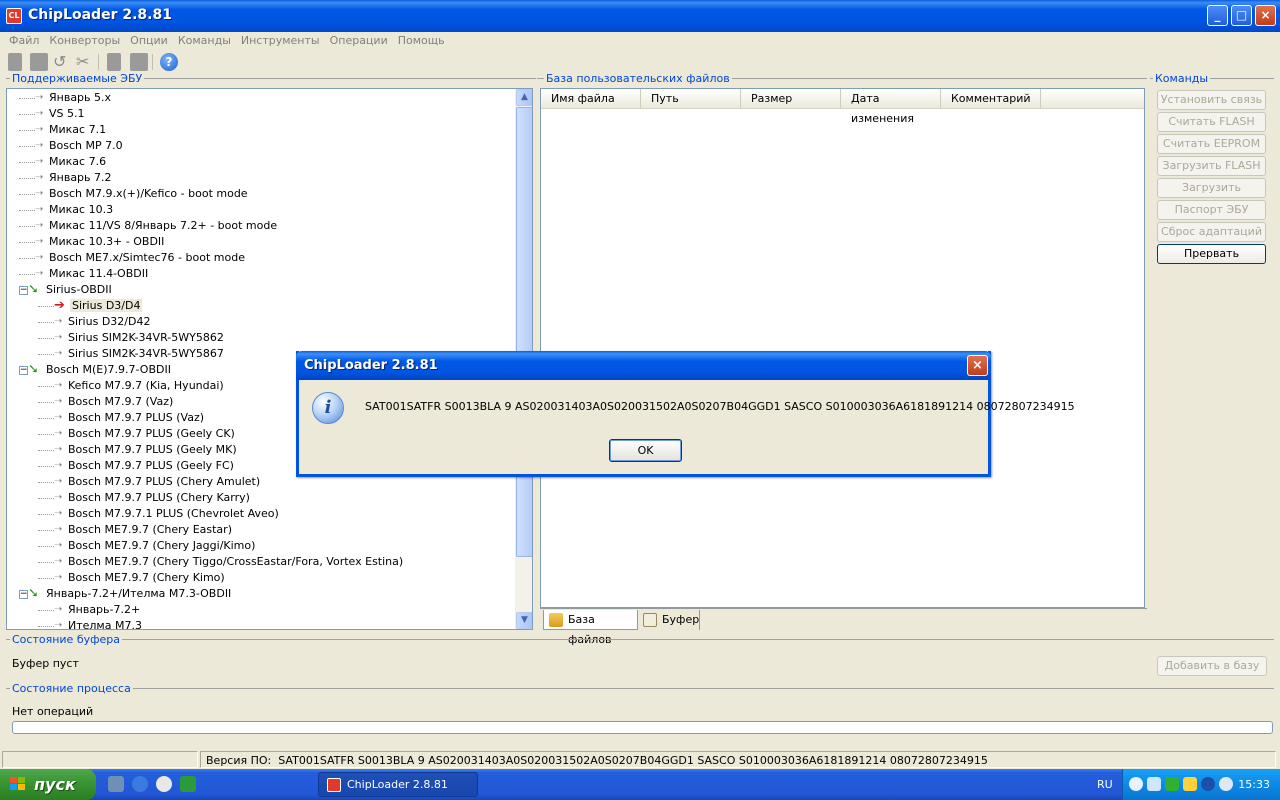 This screenshot has height=800, width=1280. I want to click on command-button: Загрузить FLASH, so click(1211, 166).